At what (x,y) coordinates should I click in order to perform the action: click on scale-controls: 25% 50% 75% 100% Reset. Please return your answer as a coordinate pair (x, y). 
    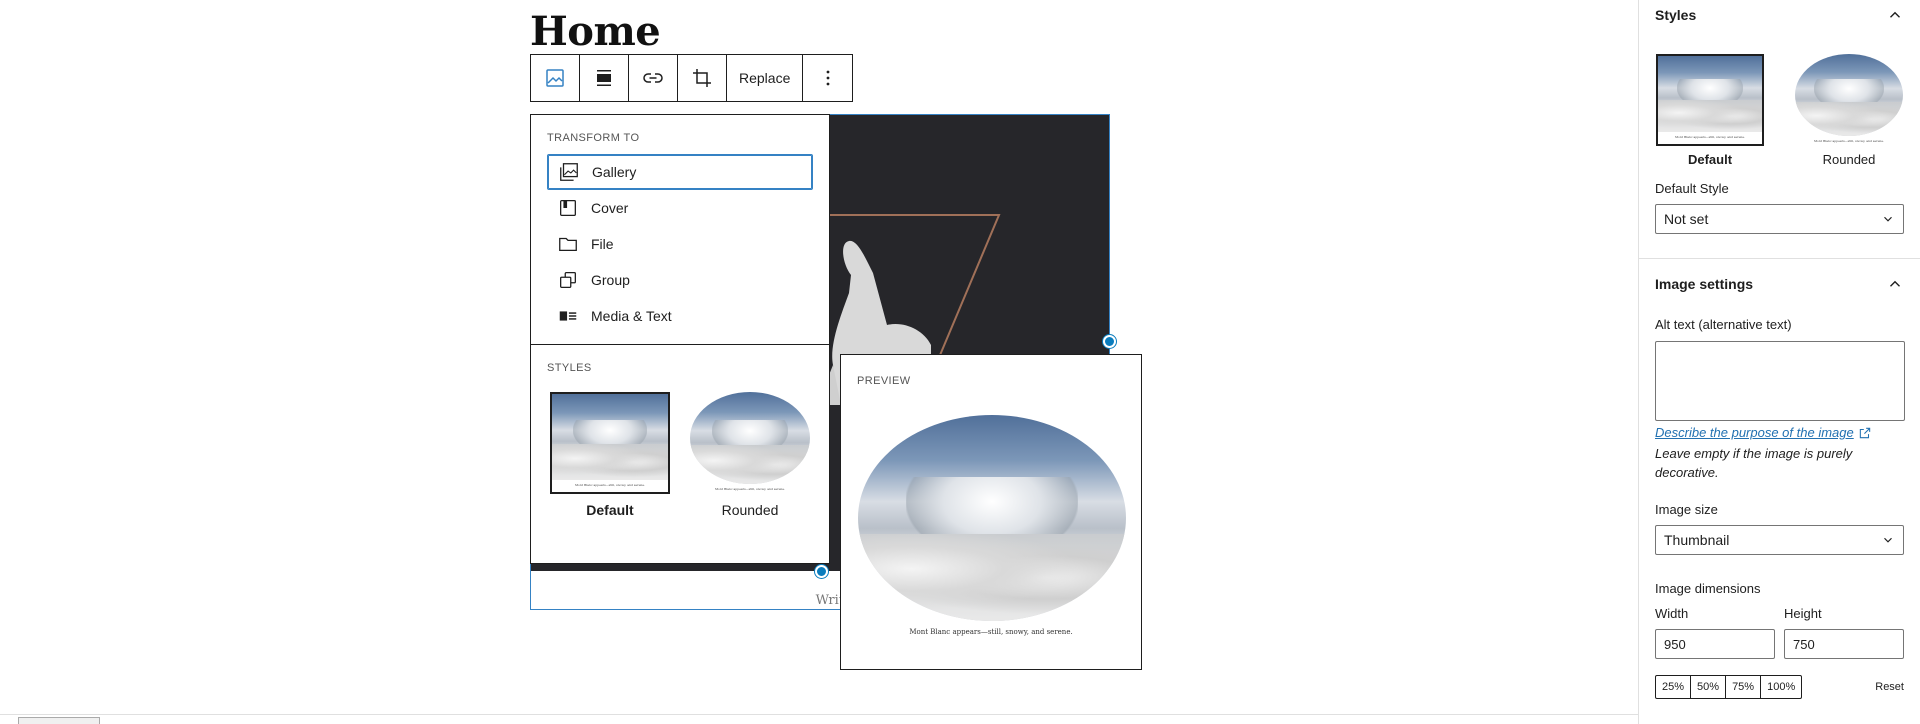
    Looking at the image, I should click on (1779, 687).